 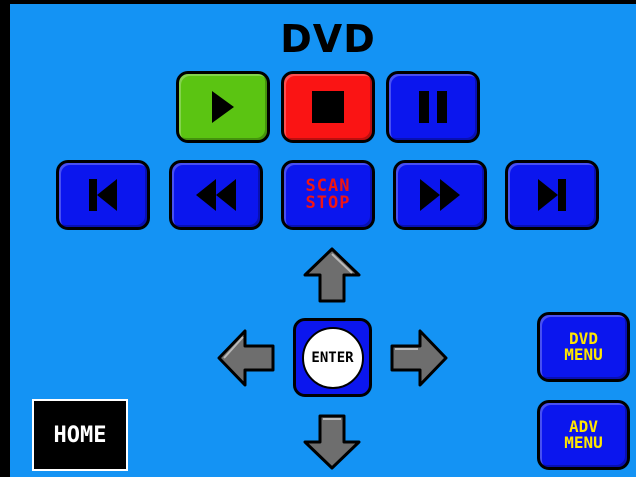 I want to click on scan-stop-button: SCAN STOP, so click(x=328, y=195).